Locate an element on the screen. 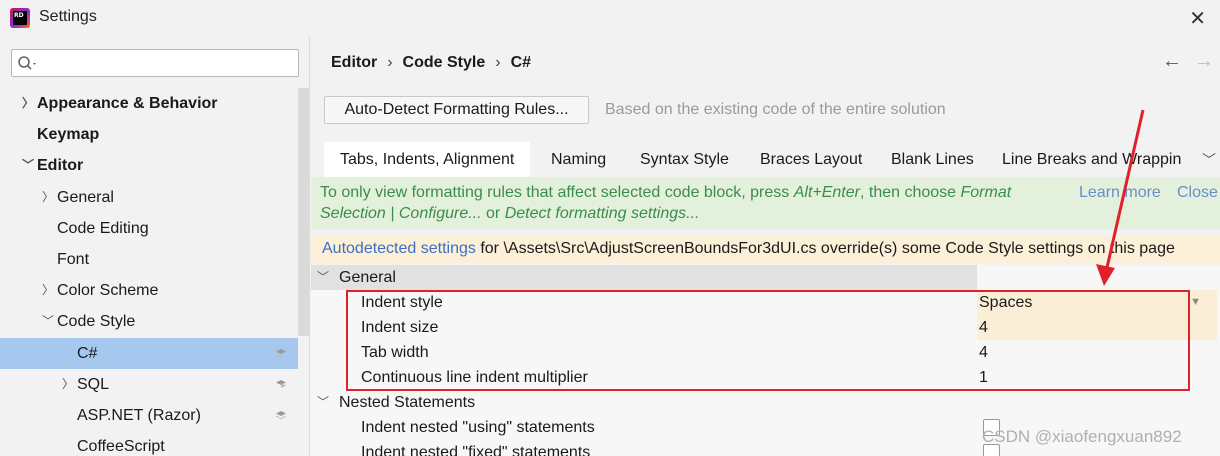 Image resolution: width=1220 pixels, height=456 pixels. sidebar-item-label: Code Style is located at coordinates (96, 322).